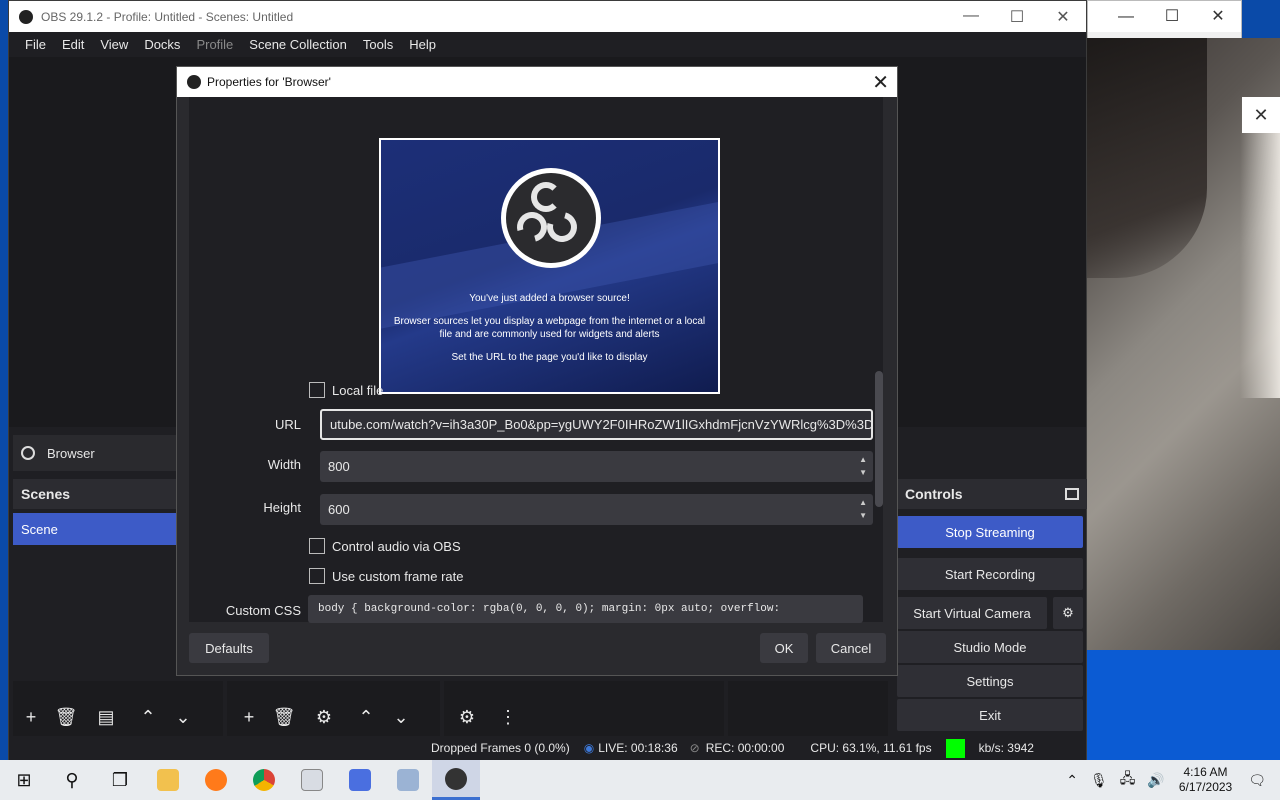 This screenshot has height=800, width=1280. I want to click on ok-button: OK, so click(784, 648).